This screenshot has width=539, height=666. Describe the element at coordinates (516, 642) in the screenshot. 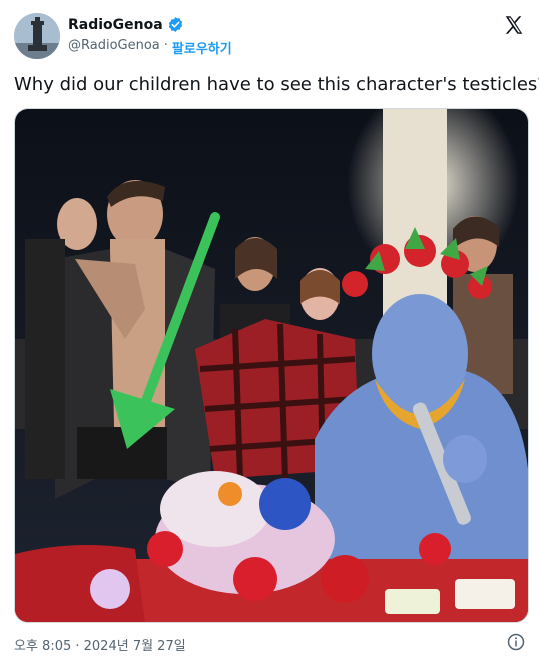

I see `info-icon` at that location.